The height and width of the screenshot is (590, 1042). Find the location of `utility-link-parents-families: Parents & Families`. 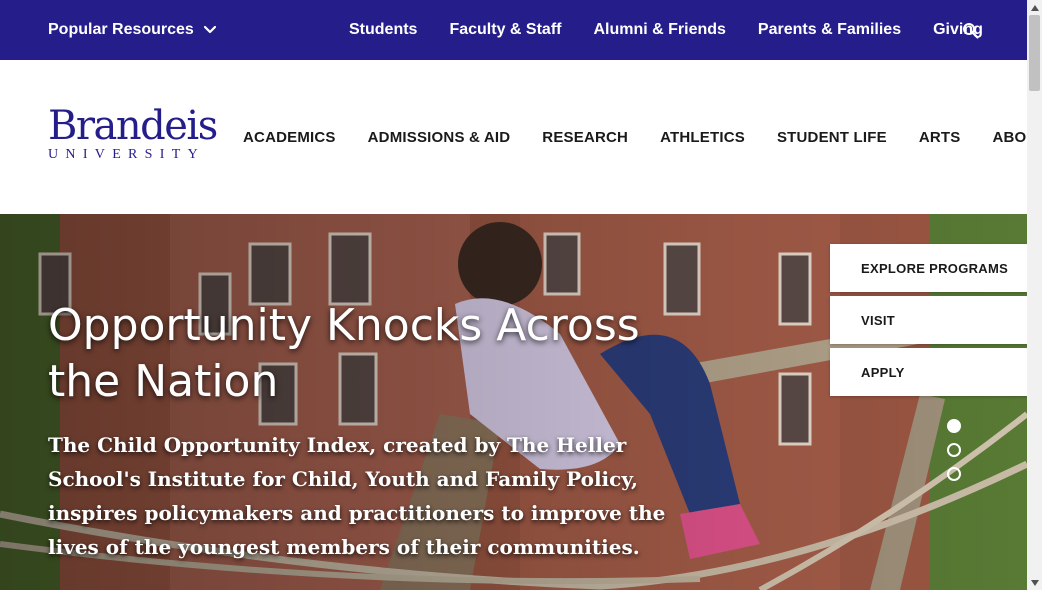

utility-link-parents-families: Parents & Families is located at coordinates (829, 30).